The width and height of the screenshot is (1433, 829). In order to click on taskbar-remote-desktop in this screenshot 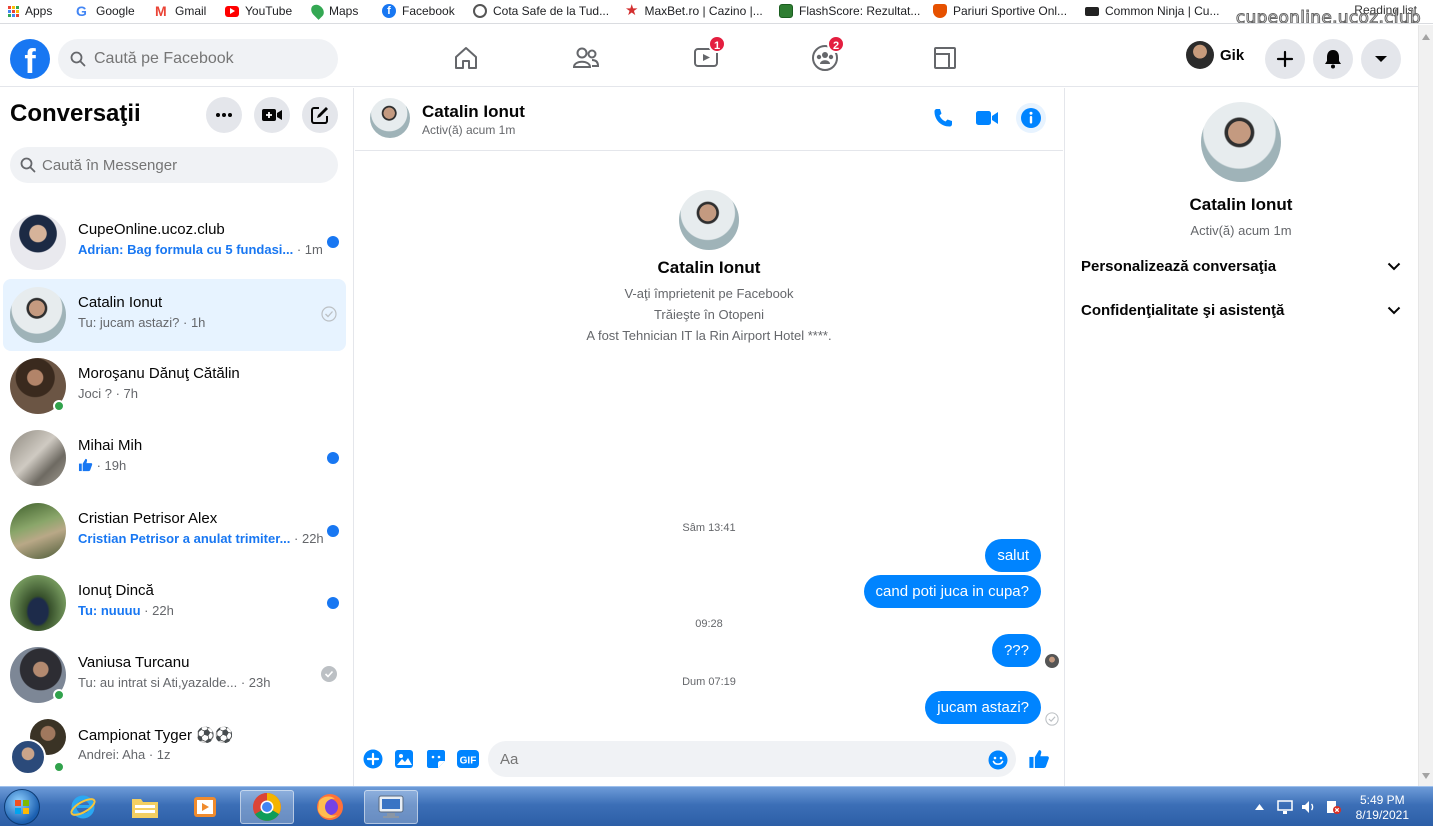, I will do `click(391, 807)`.